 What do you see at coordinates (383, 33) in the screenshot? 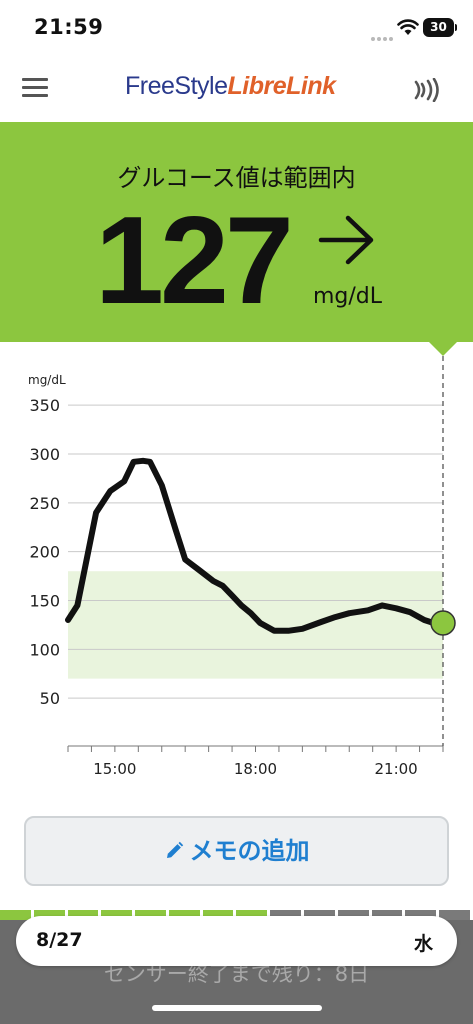
I see `cellular-signal-icon` at bounding box center [383, 33].